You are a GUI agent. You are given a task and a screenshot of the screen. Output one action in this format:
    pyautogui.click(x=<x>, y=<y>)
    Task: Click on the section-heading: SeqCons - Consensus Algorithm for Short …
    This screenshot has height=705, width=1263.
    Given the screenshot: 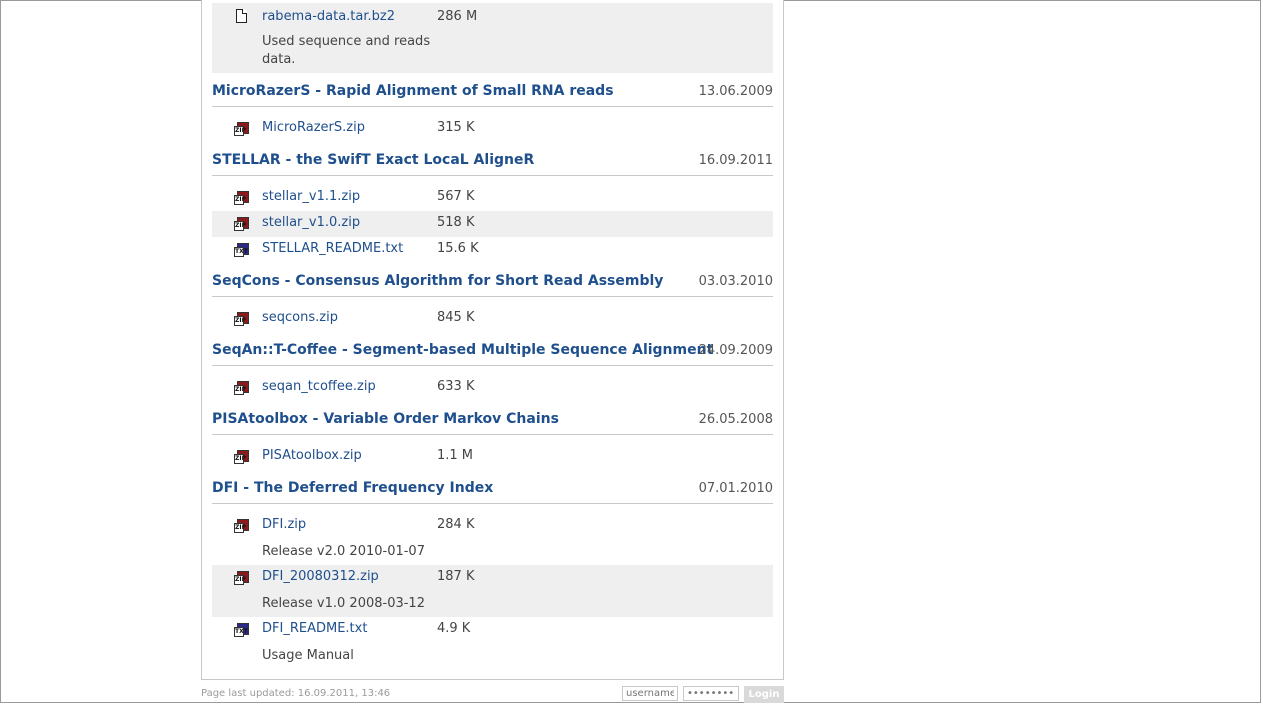 What is the action you would take?
    pyautogui.click(x=492, y=284)
    